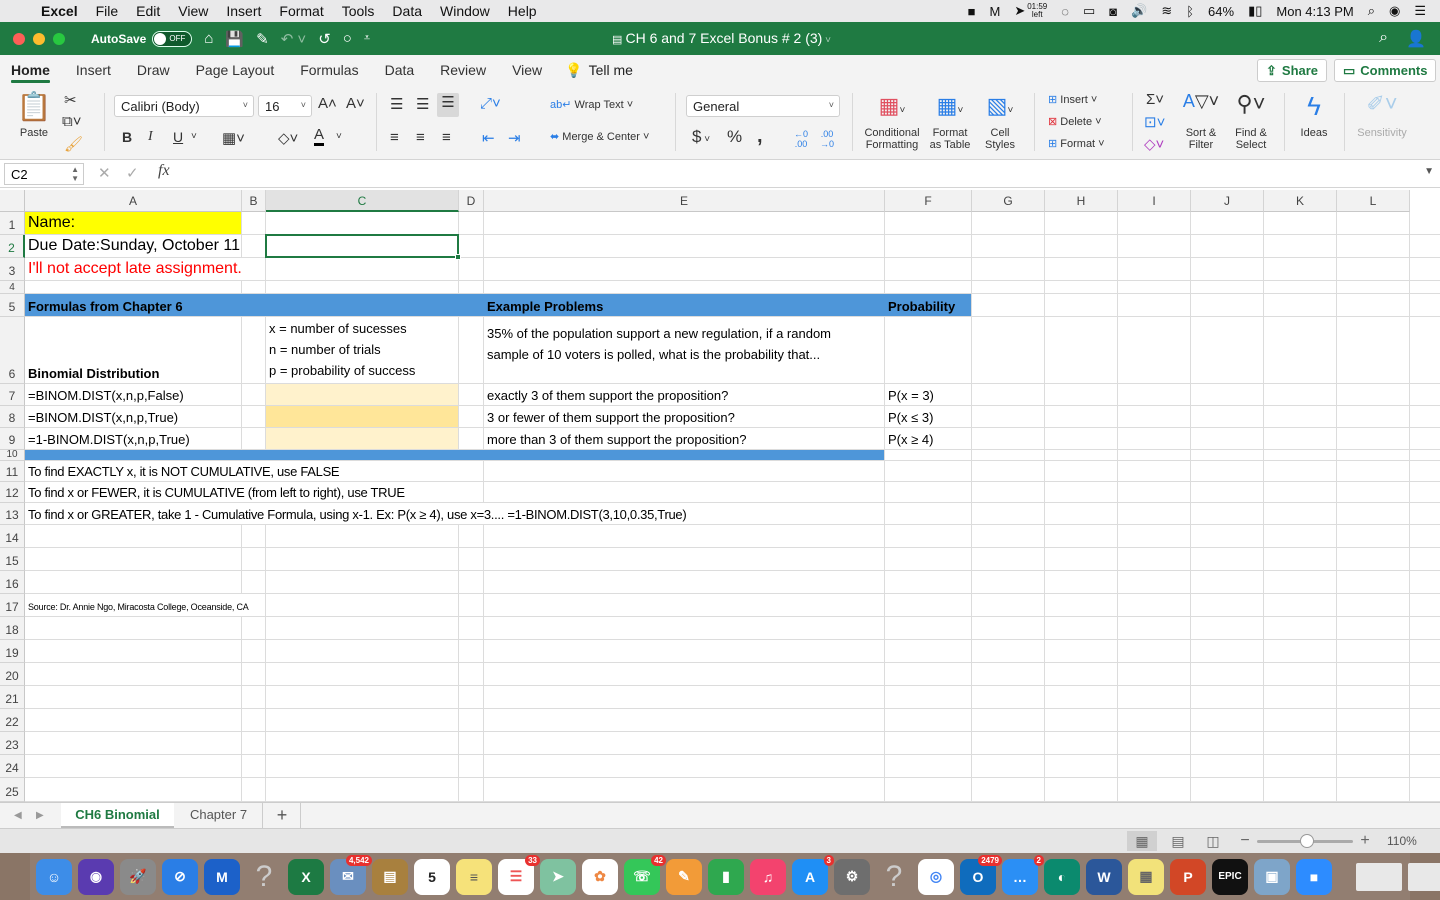 The width and height of the screenshot is (1440, 900). I want to click on dock-app-malwarebytes-icon: M, so click(222, 876).